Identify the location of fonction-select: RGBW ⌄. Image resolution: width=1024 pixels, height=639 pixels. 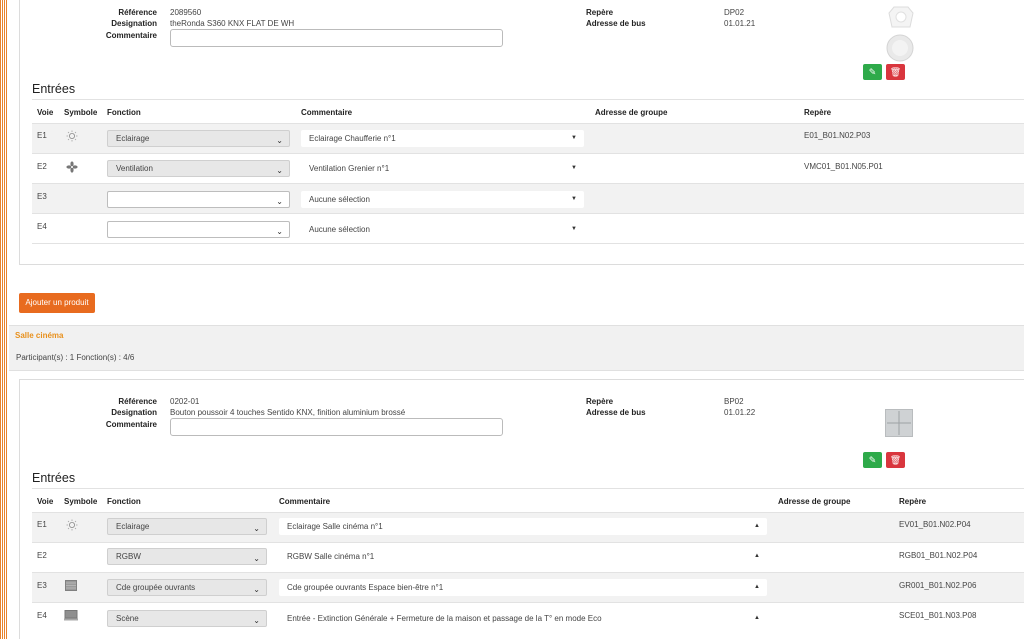
(187, 556).